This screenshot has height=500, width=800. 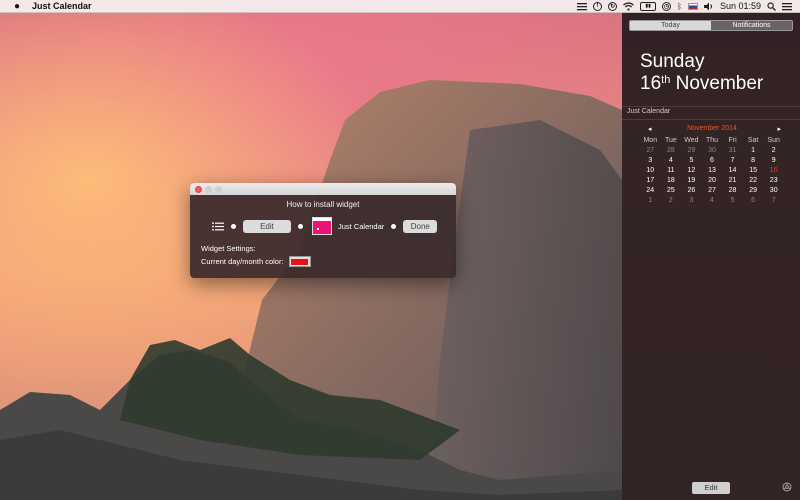 What do you see at coordinates (198, 189) in the screenshot?
I see `close-button` at bounding box center [198, 189].